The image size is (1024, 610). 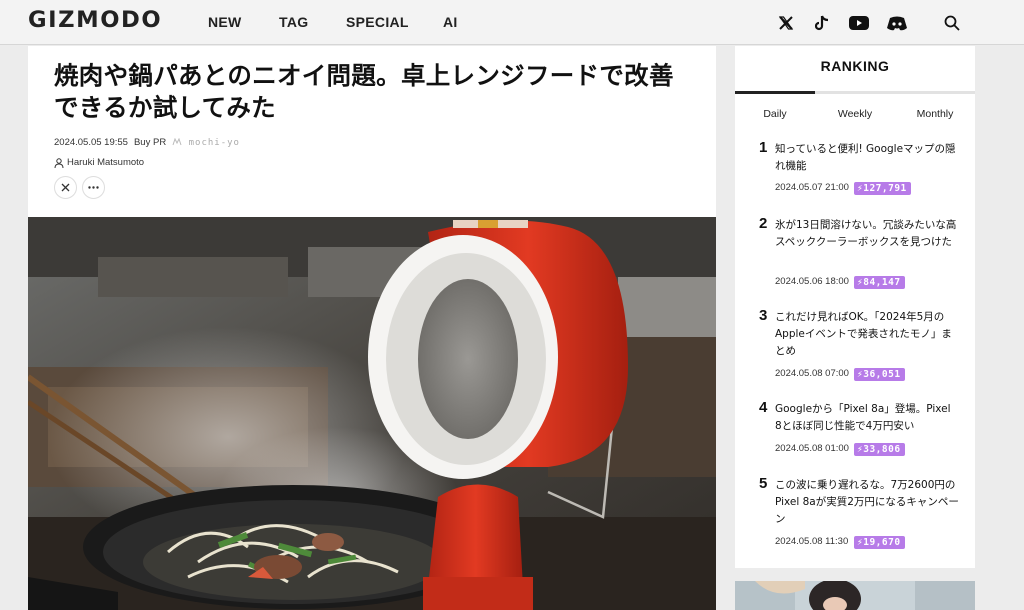 I want to click on ranking-item-title: 氷が13日間溶けない。冗談みたいな高スペッククーラーボックスを見つけた, so click(x=867, y=234).